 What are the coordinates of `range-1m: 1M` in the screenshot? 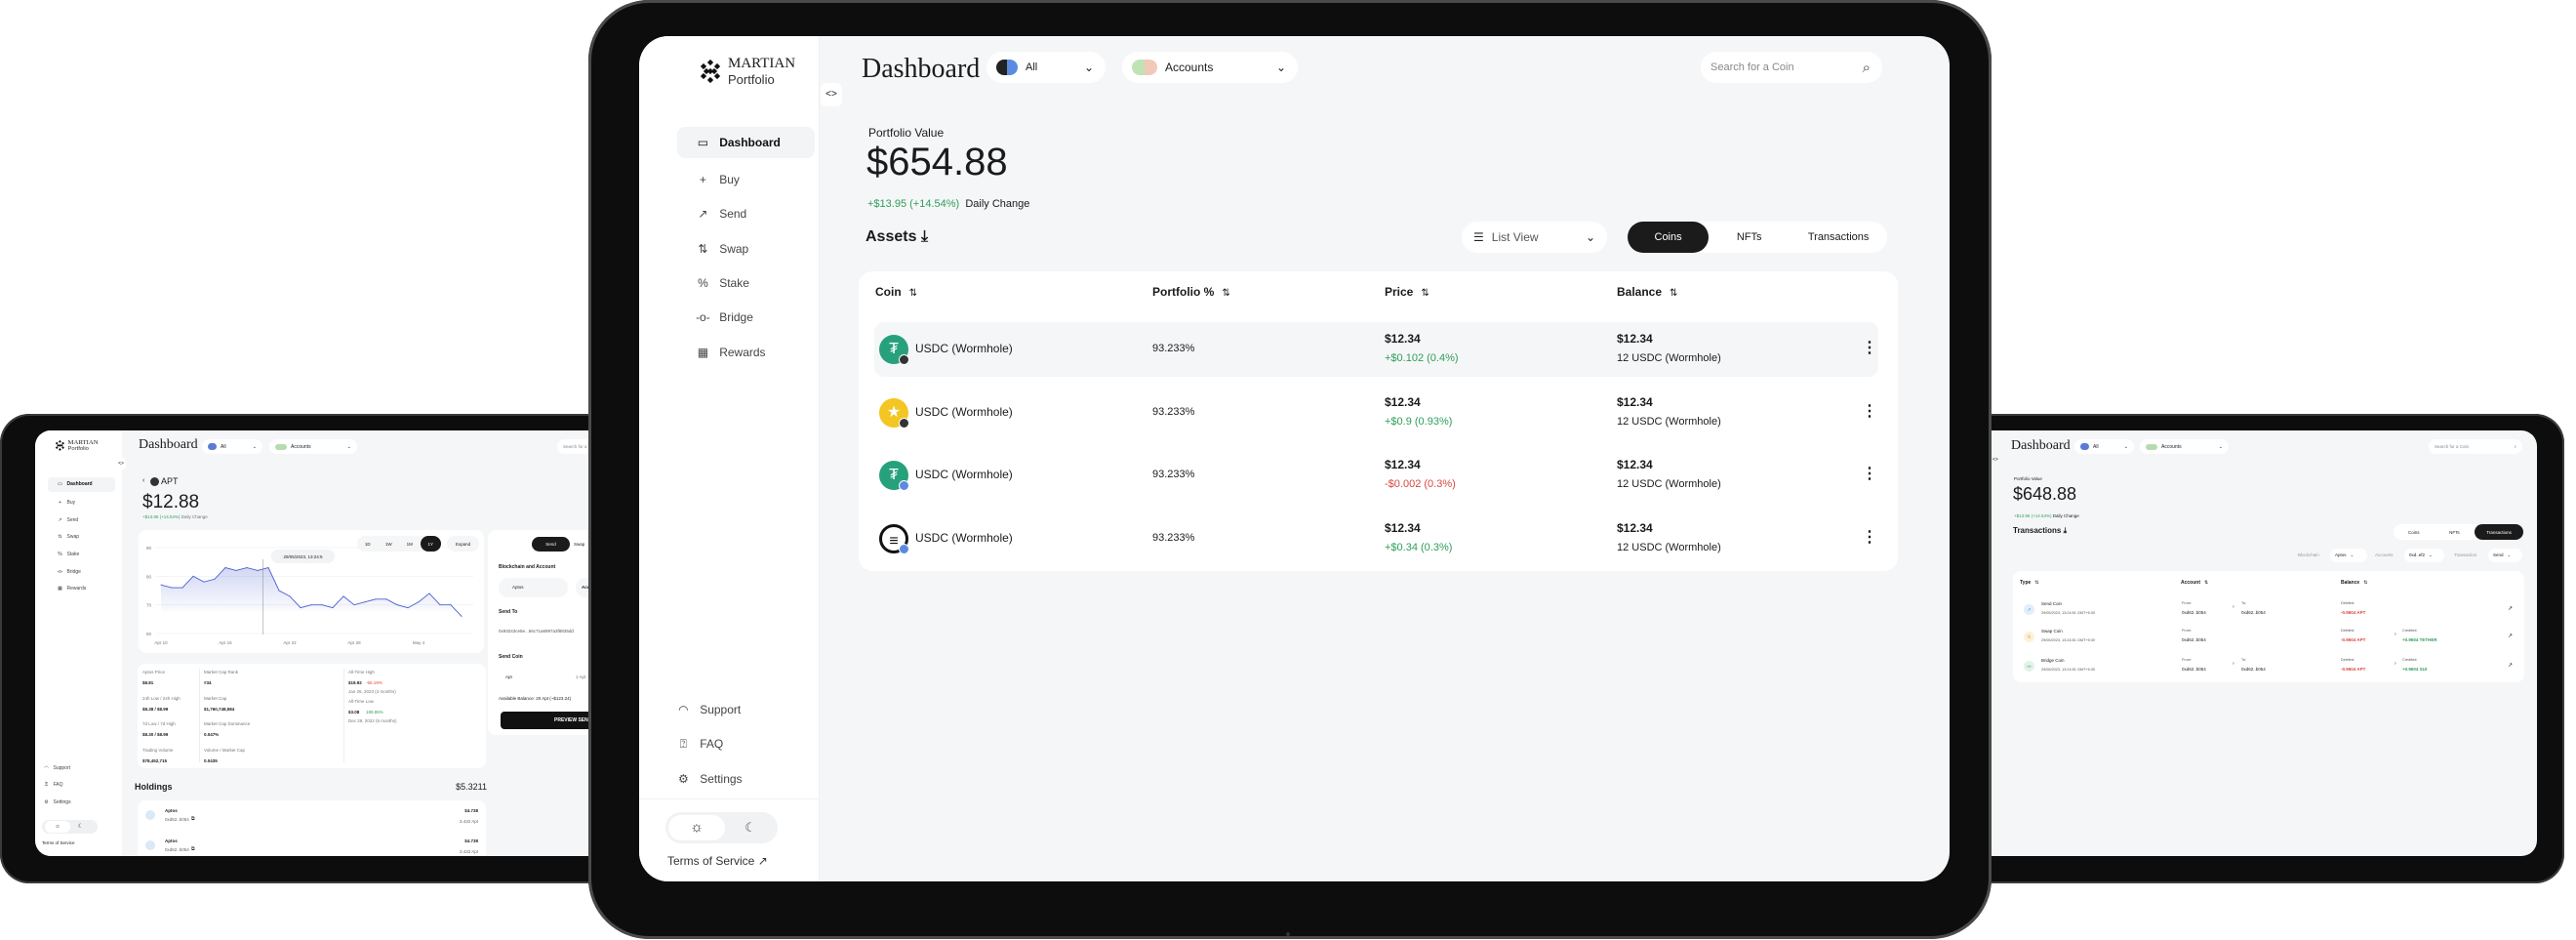 It's located at (410, 544).